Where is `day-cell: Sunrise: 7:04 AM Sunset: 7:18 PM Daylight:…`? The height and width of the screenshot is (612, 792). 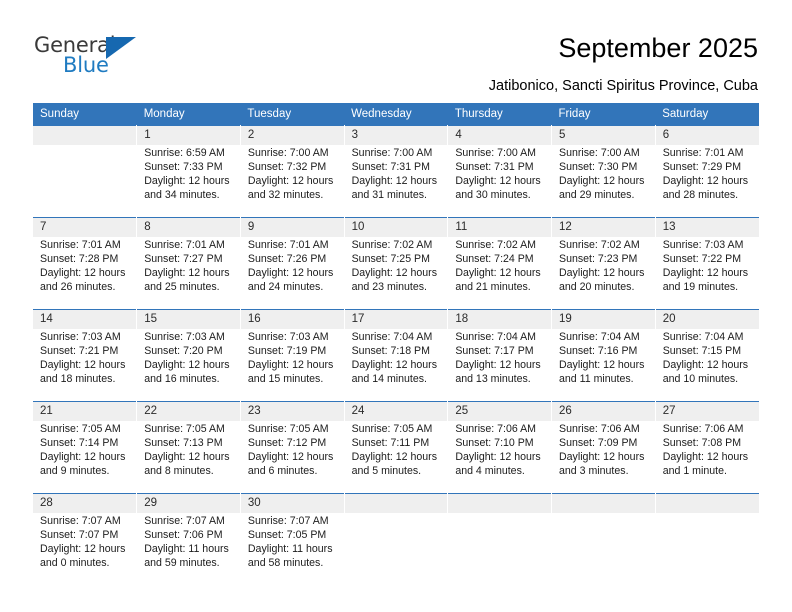
day-cell: Sunrise: 7:04 AM Sunset: 7:18 PM Daylight:… is located at coordinates (396, 365).